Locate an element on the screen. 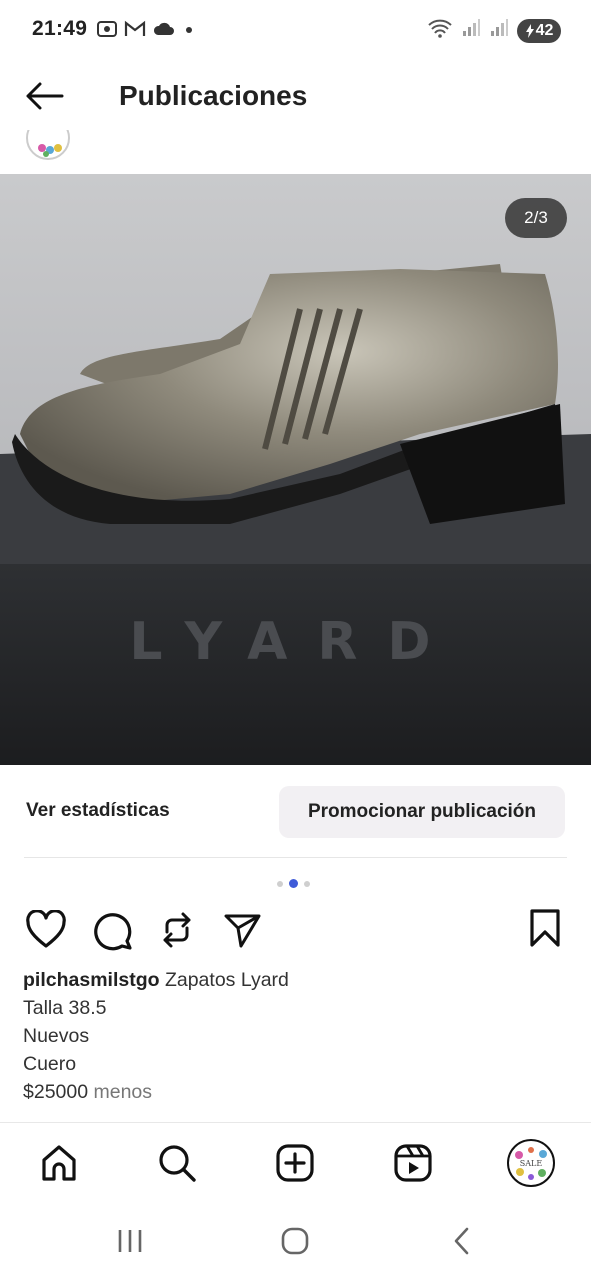  save-button is located at coordinates (545, 928).